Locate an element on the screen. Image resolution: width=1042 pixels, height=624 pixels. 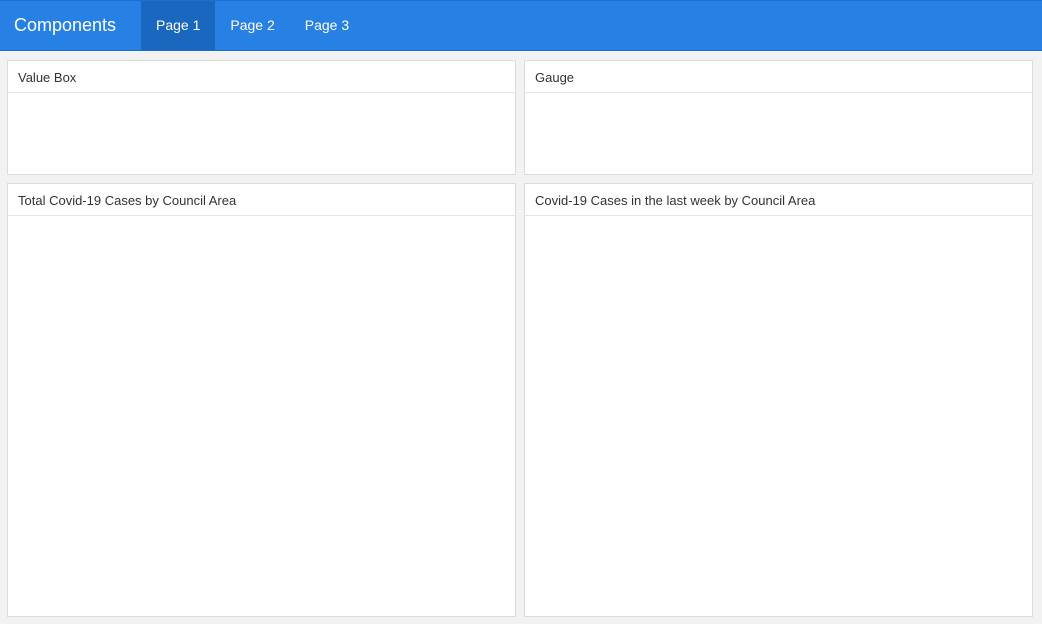
tab-page-1: Page 1 is located at coordinates (178, 25).